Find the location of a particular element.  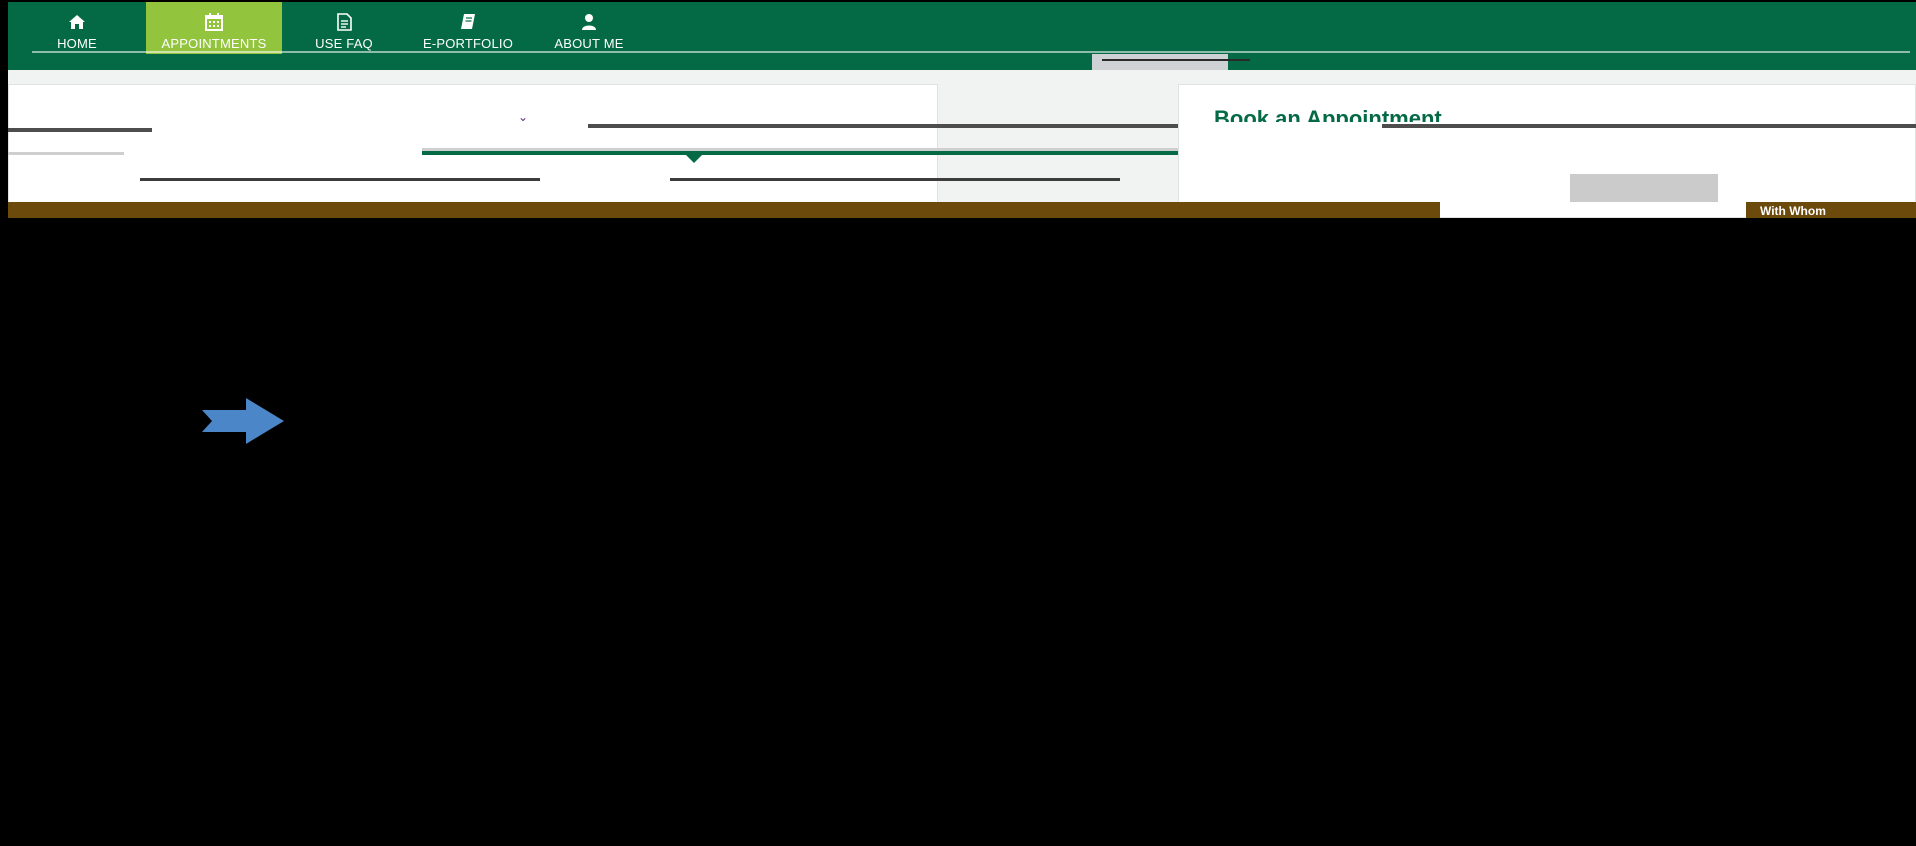

active-step-pointer is located at coordinates (694, 159).